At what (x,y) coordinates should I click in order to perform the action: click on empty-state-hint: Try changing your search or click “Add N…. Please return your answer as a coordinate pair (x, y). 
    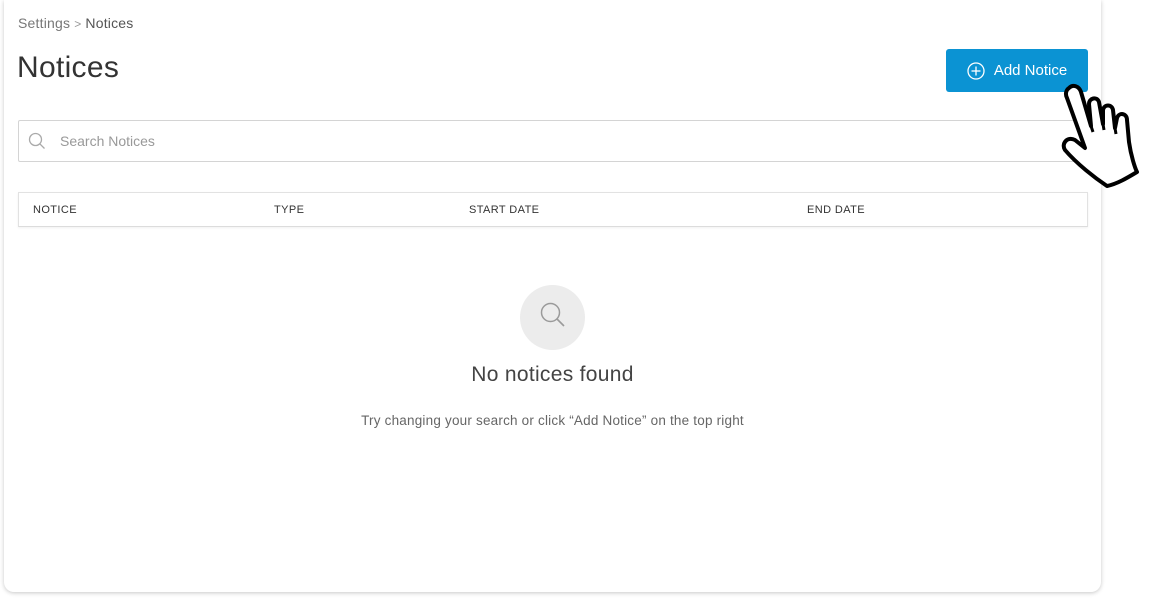
    Looking at the image, I should click on (552, 420).